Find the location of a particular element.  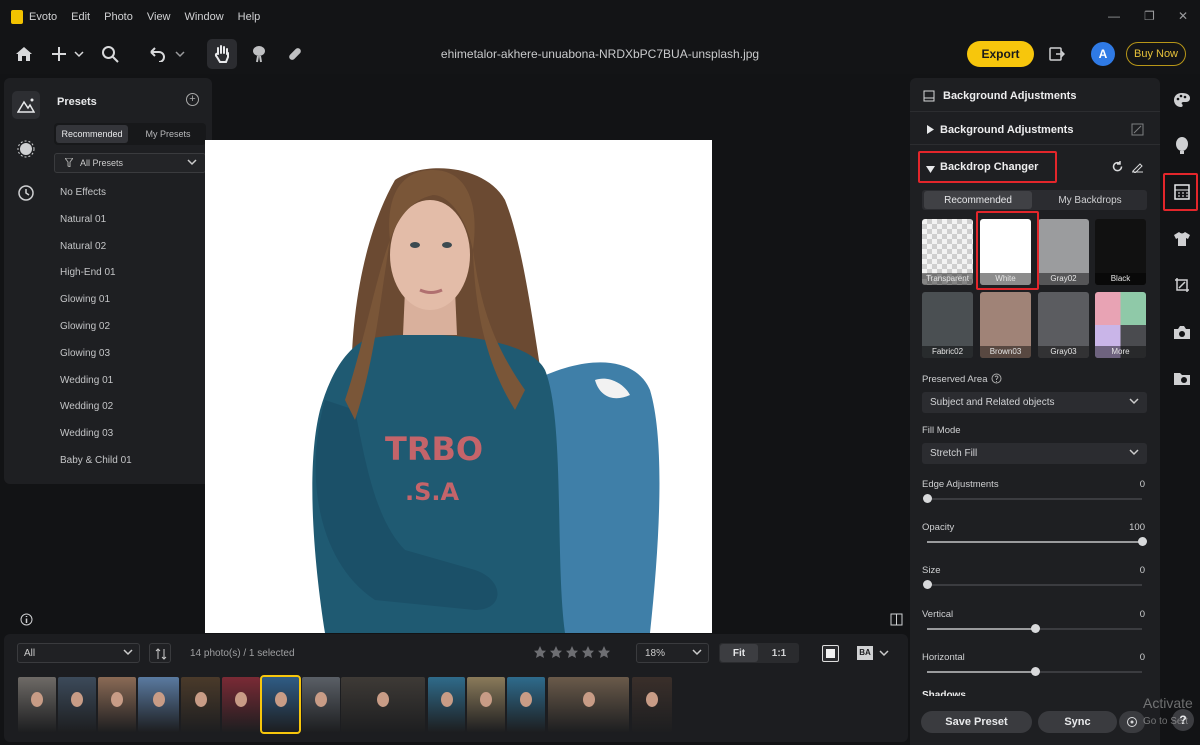

hand-tool-icon is located at coordinates (222, 54).